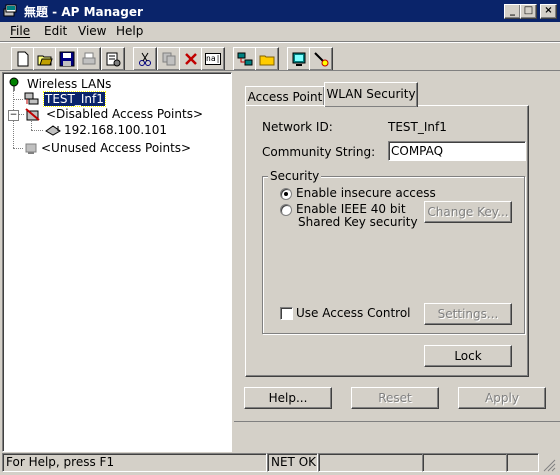 The image size is (560, 475). I want to click on connect-button, so click(299, 59).